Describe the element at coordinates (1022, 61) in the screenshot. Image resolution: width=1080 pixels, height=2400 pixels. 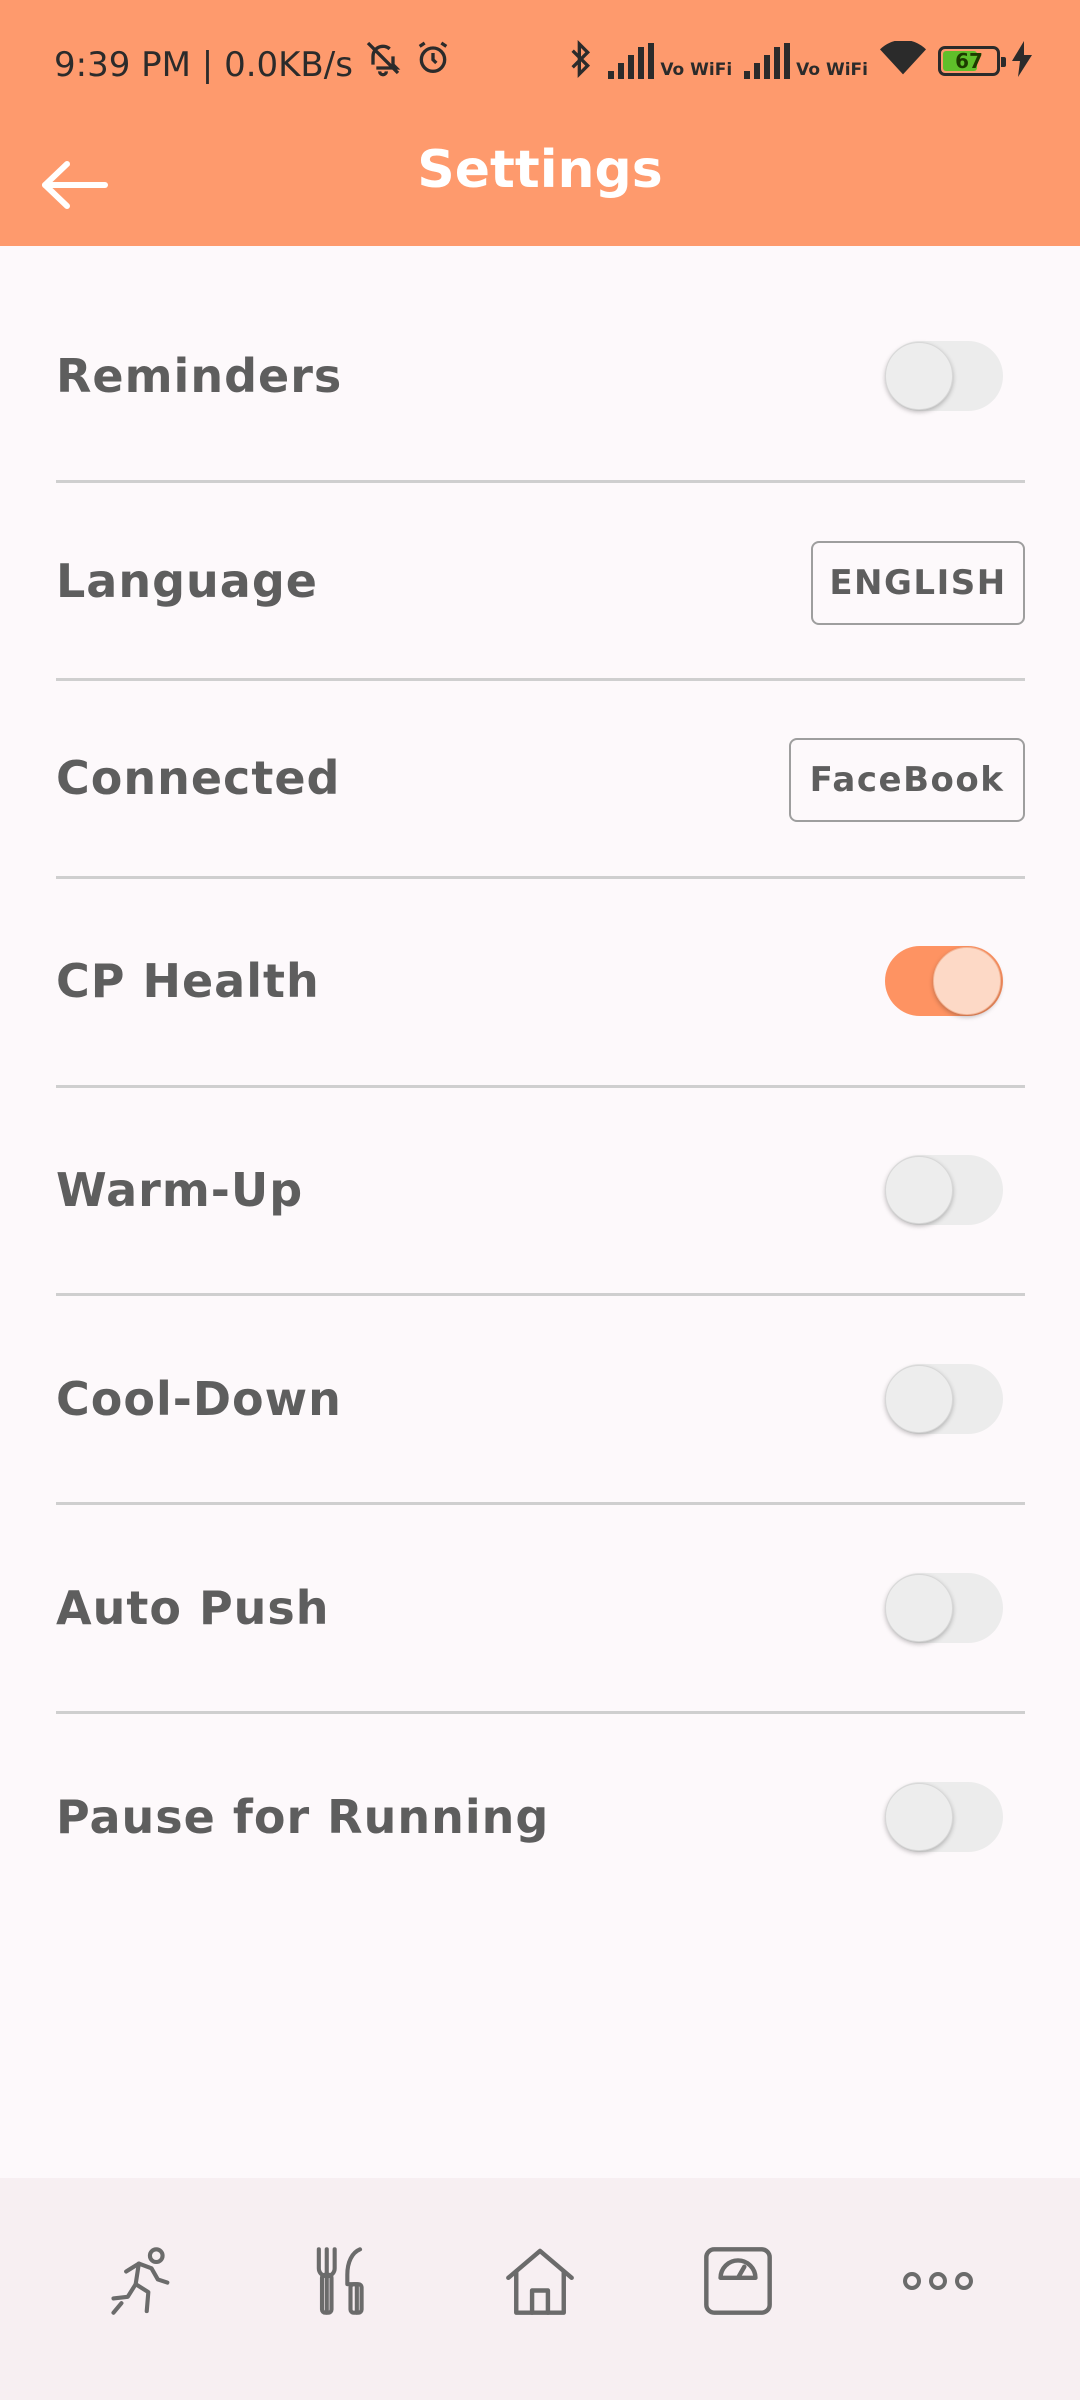
I see `charging-icon` at that location.